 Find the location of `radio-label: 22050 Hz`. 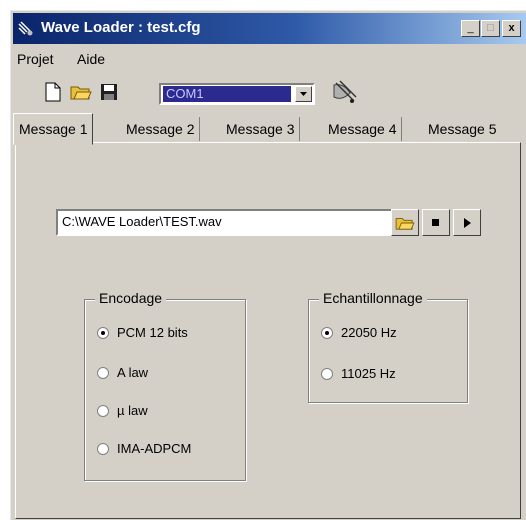

radio-label: 22050 Hz is located at coordinates (369, 332).